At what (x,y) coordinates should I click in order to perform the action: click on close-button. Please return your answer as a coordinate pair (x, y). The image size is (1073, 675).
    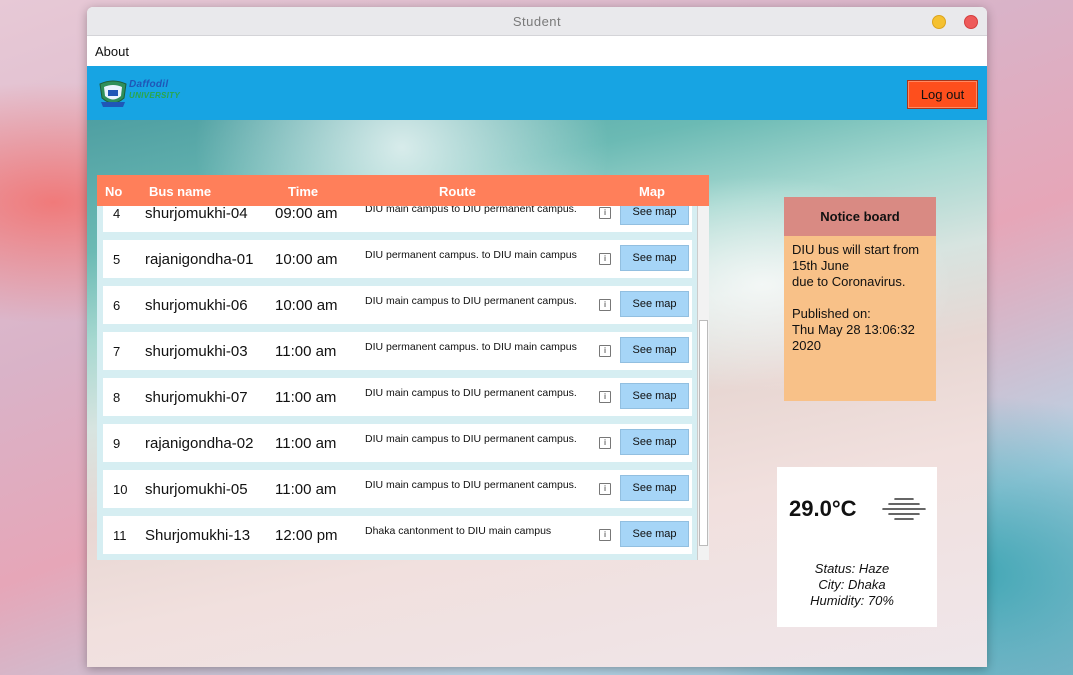
    Looking at the image, I should click on (971, 22).